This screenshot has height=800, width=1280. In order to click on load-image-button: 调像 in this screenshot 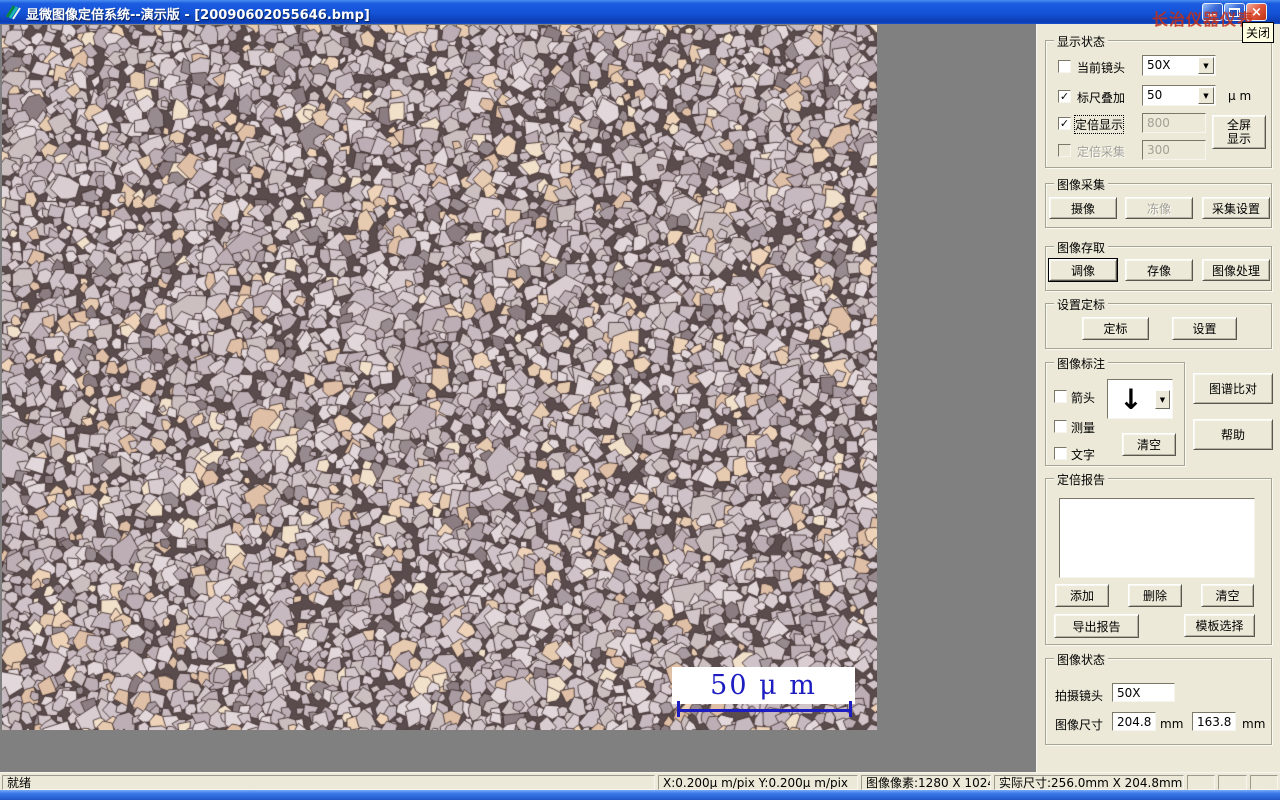, I will do `click(1083, 270)`.